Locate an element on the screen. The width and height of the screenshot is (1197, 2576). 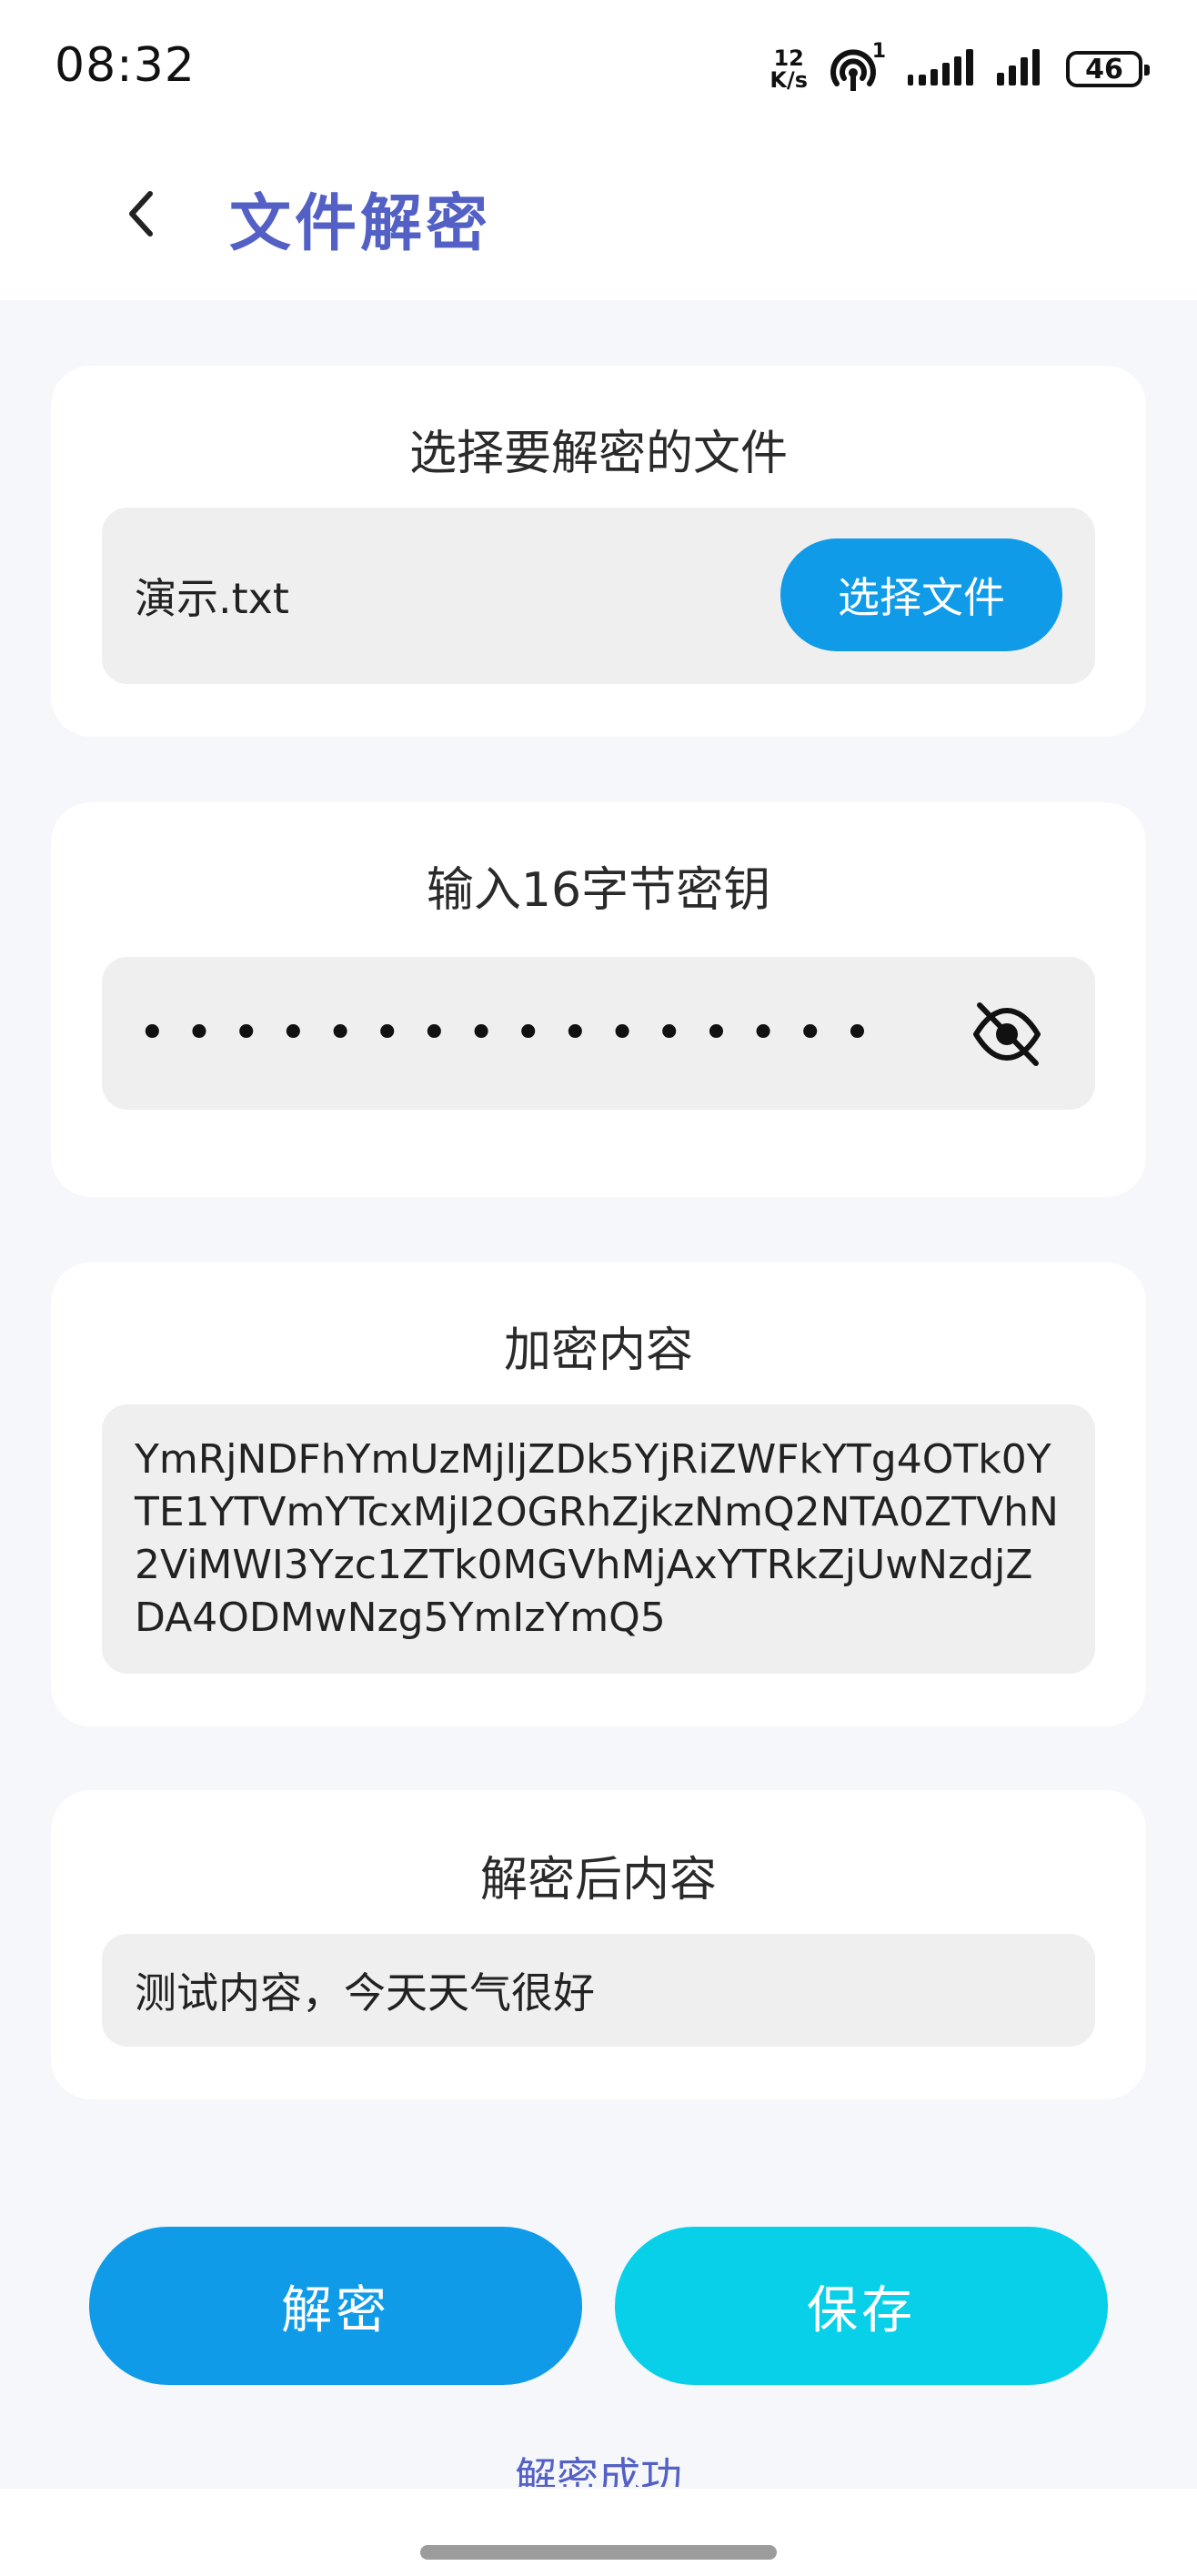
hotspot-badge: 1 is located at coordinates (878, 51).